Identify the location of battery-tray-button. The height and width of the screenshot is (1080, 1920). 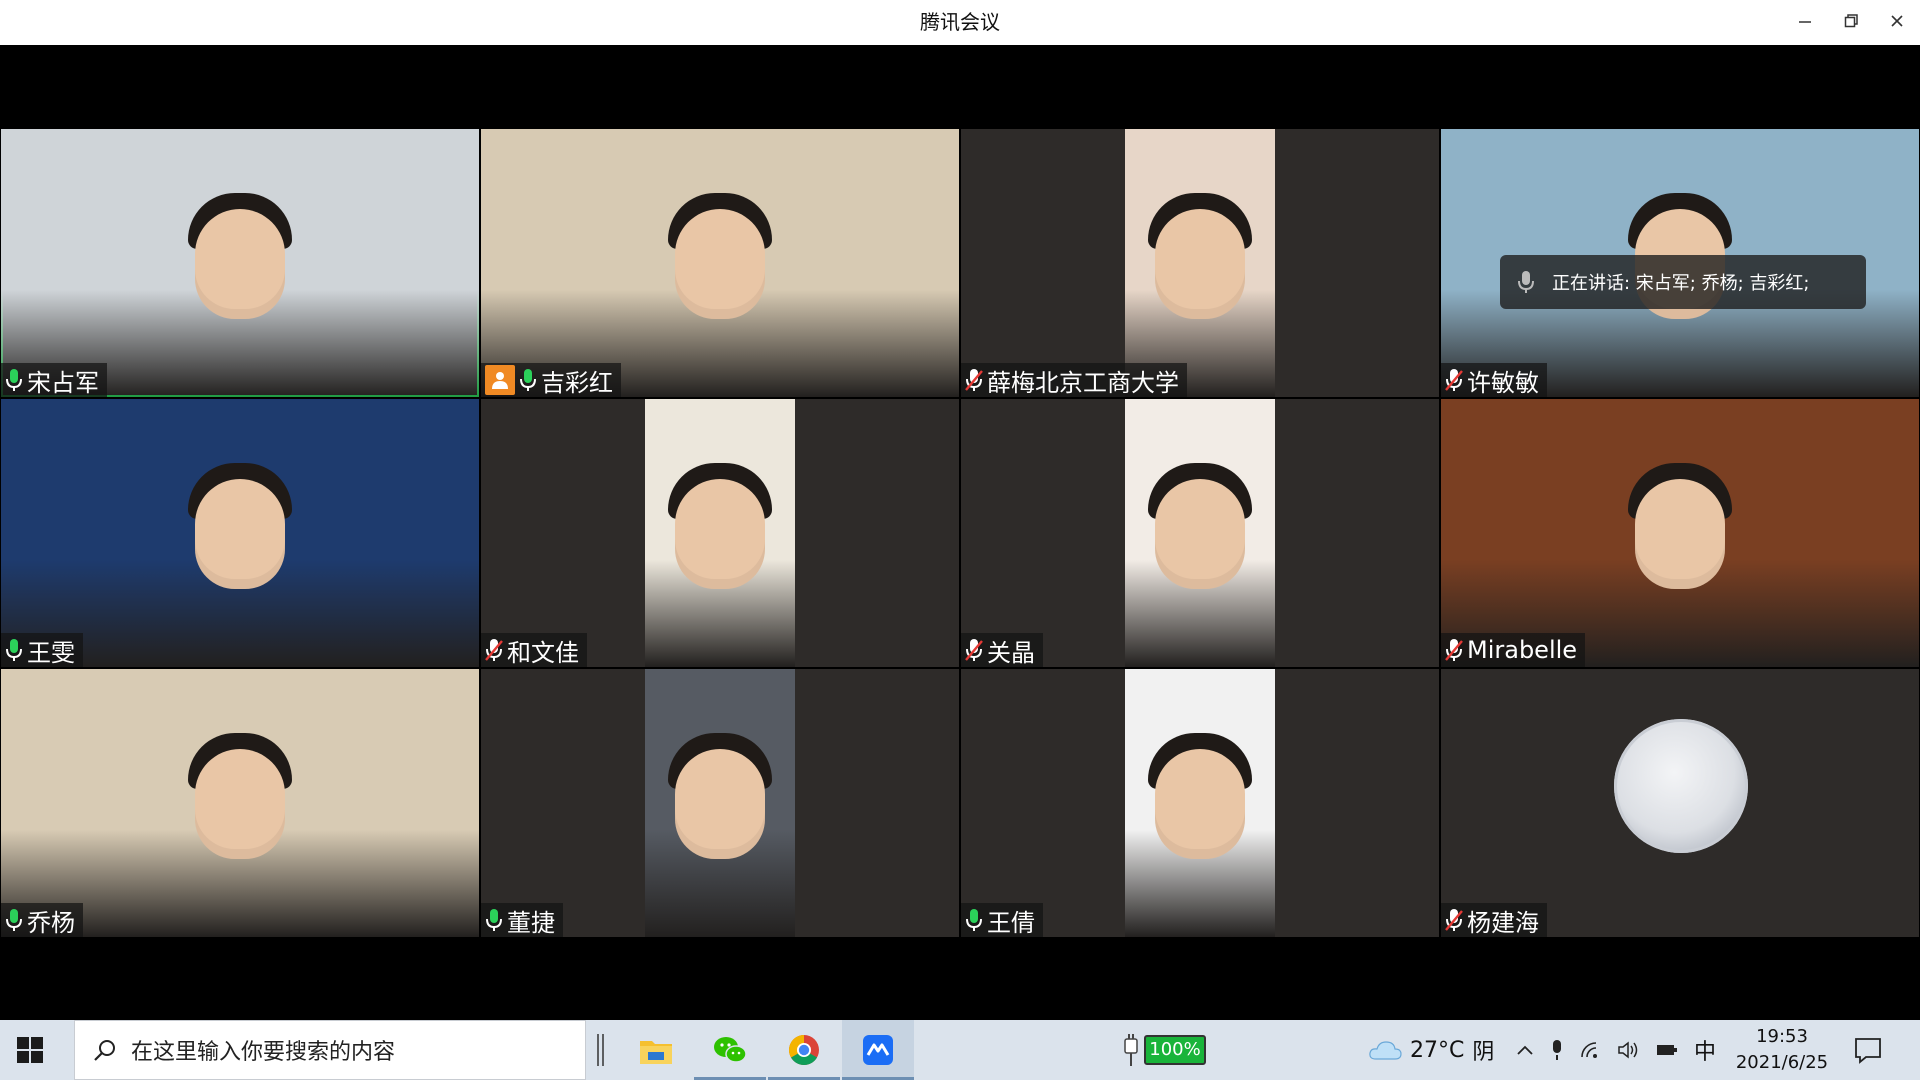
(1667, 1050).